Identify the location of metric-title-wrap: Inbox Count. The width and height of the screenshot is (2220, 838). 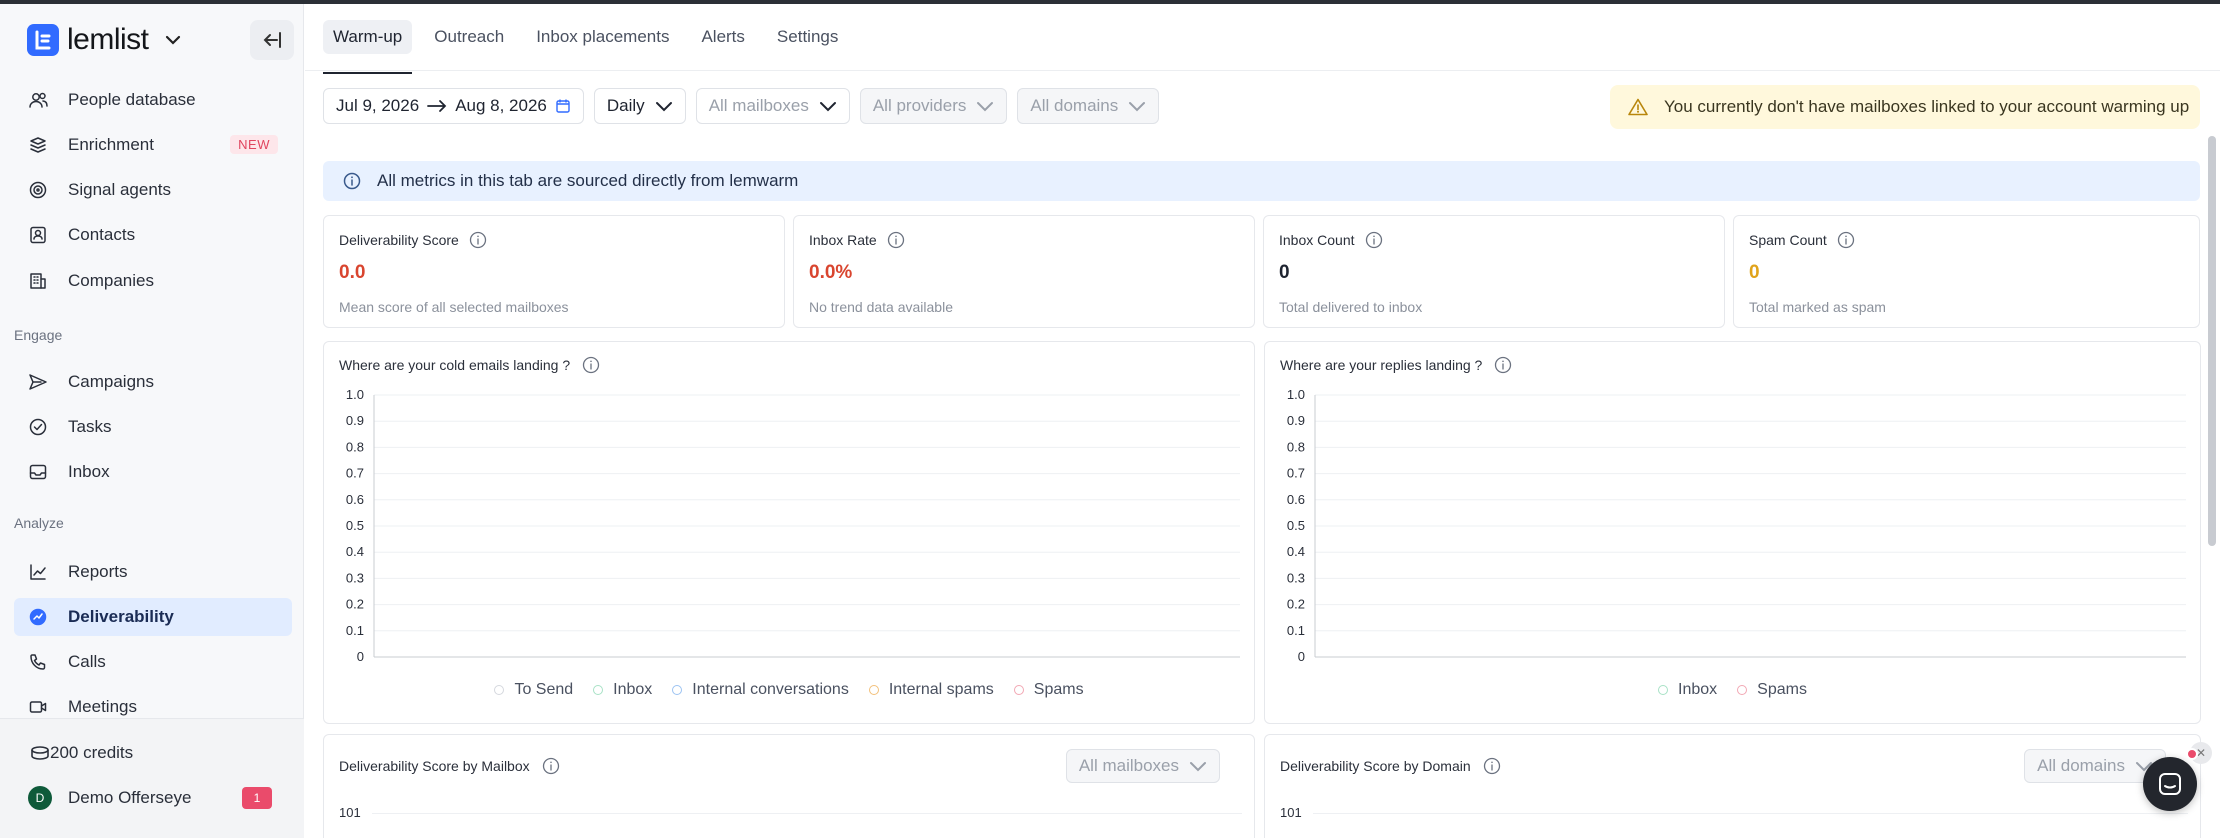
(1331, 240).